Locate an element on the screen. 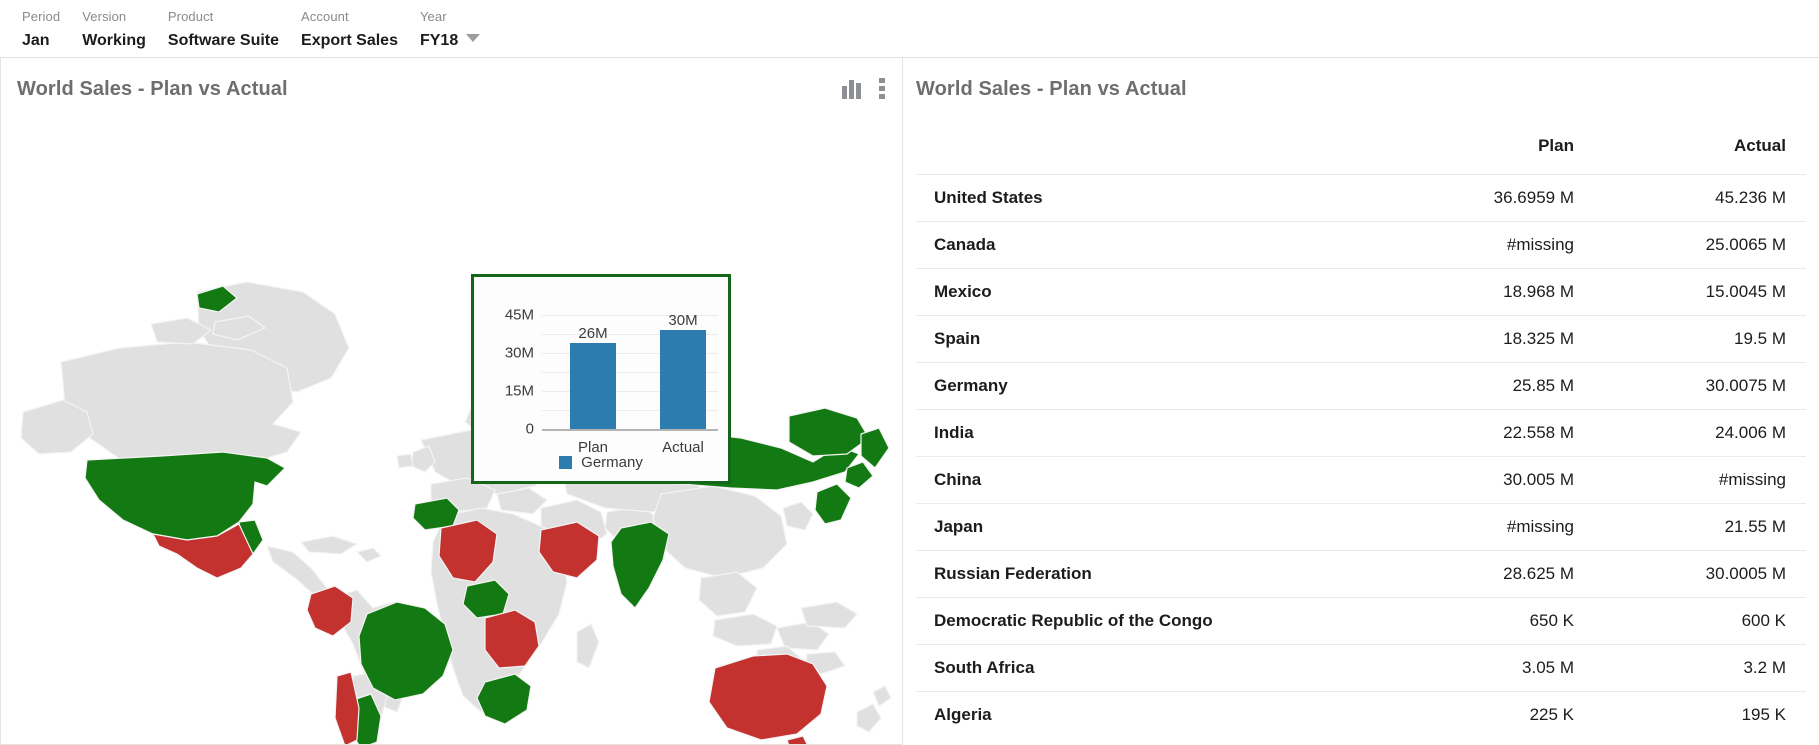 This screenshot has height=745, width=1819. cell-country: Mexico is located at coordinates (1153, 292).